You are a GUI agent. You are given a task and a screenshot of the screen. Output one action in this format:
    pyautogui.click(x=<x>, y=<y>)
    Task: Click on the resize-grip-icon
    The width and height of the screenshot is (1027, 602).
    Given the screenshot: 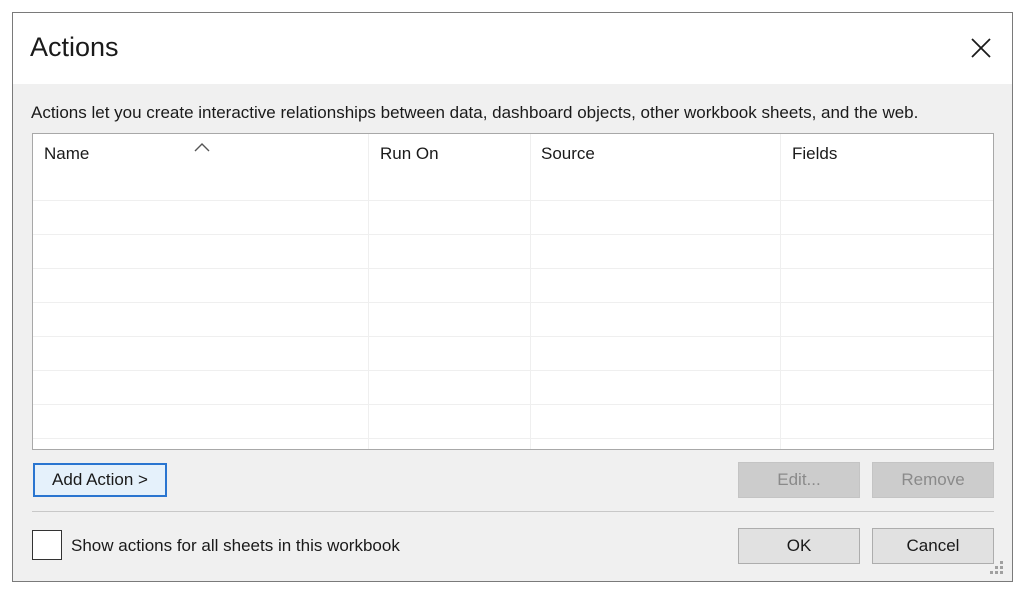 What is the action you would take?
    pyautogui.click(x=995, y=568)
    